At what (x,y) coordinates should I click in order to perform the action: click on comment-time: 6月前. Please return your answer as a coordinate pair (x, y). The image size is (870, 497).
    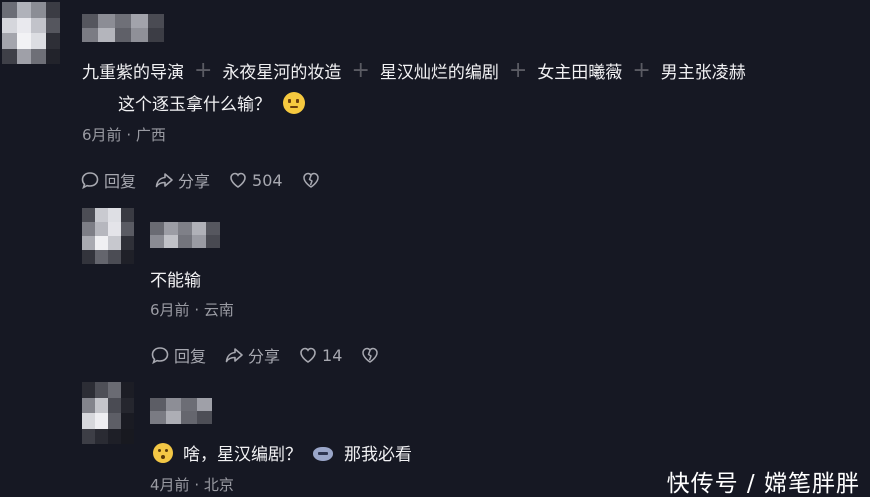
    Looking at the image, I should click on (102, 135).